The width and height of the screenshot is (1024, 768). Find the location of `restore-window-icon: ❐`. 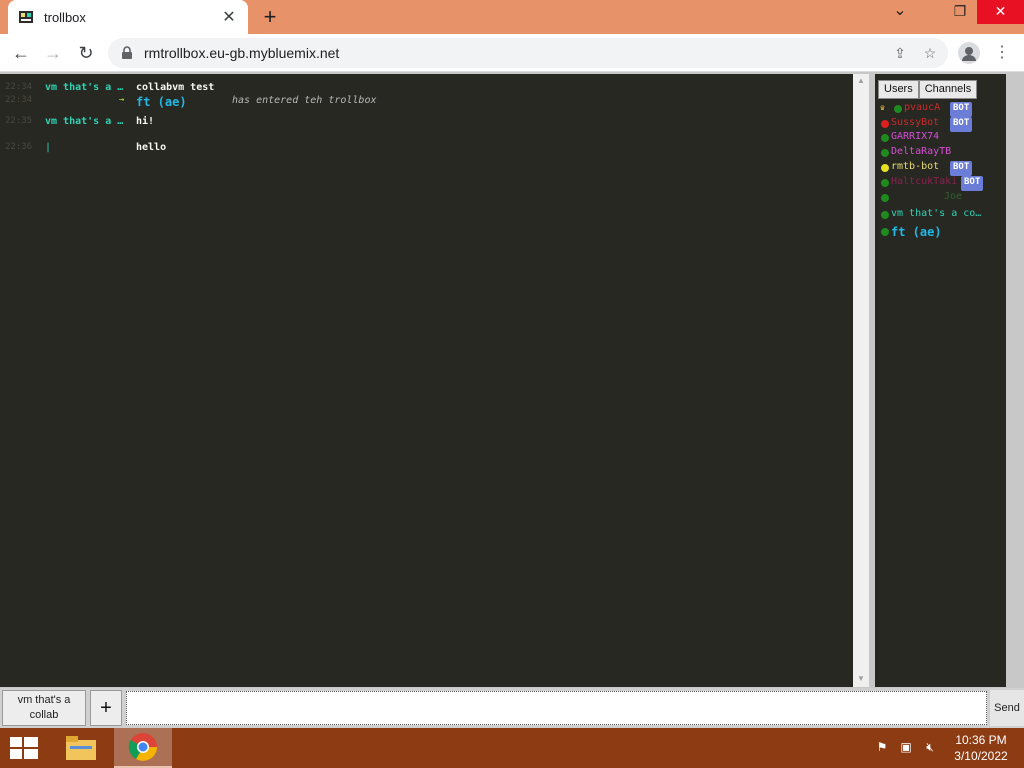

restore-window-icon: ❐ is located at coordinates (960, 12).